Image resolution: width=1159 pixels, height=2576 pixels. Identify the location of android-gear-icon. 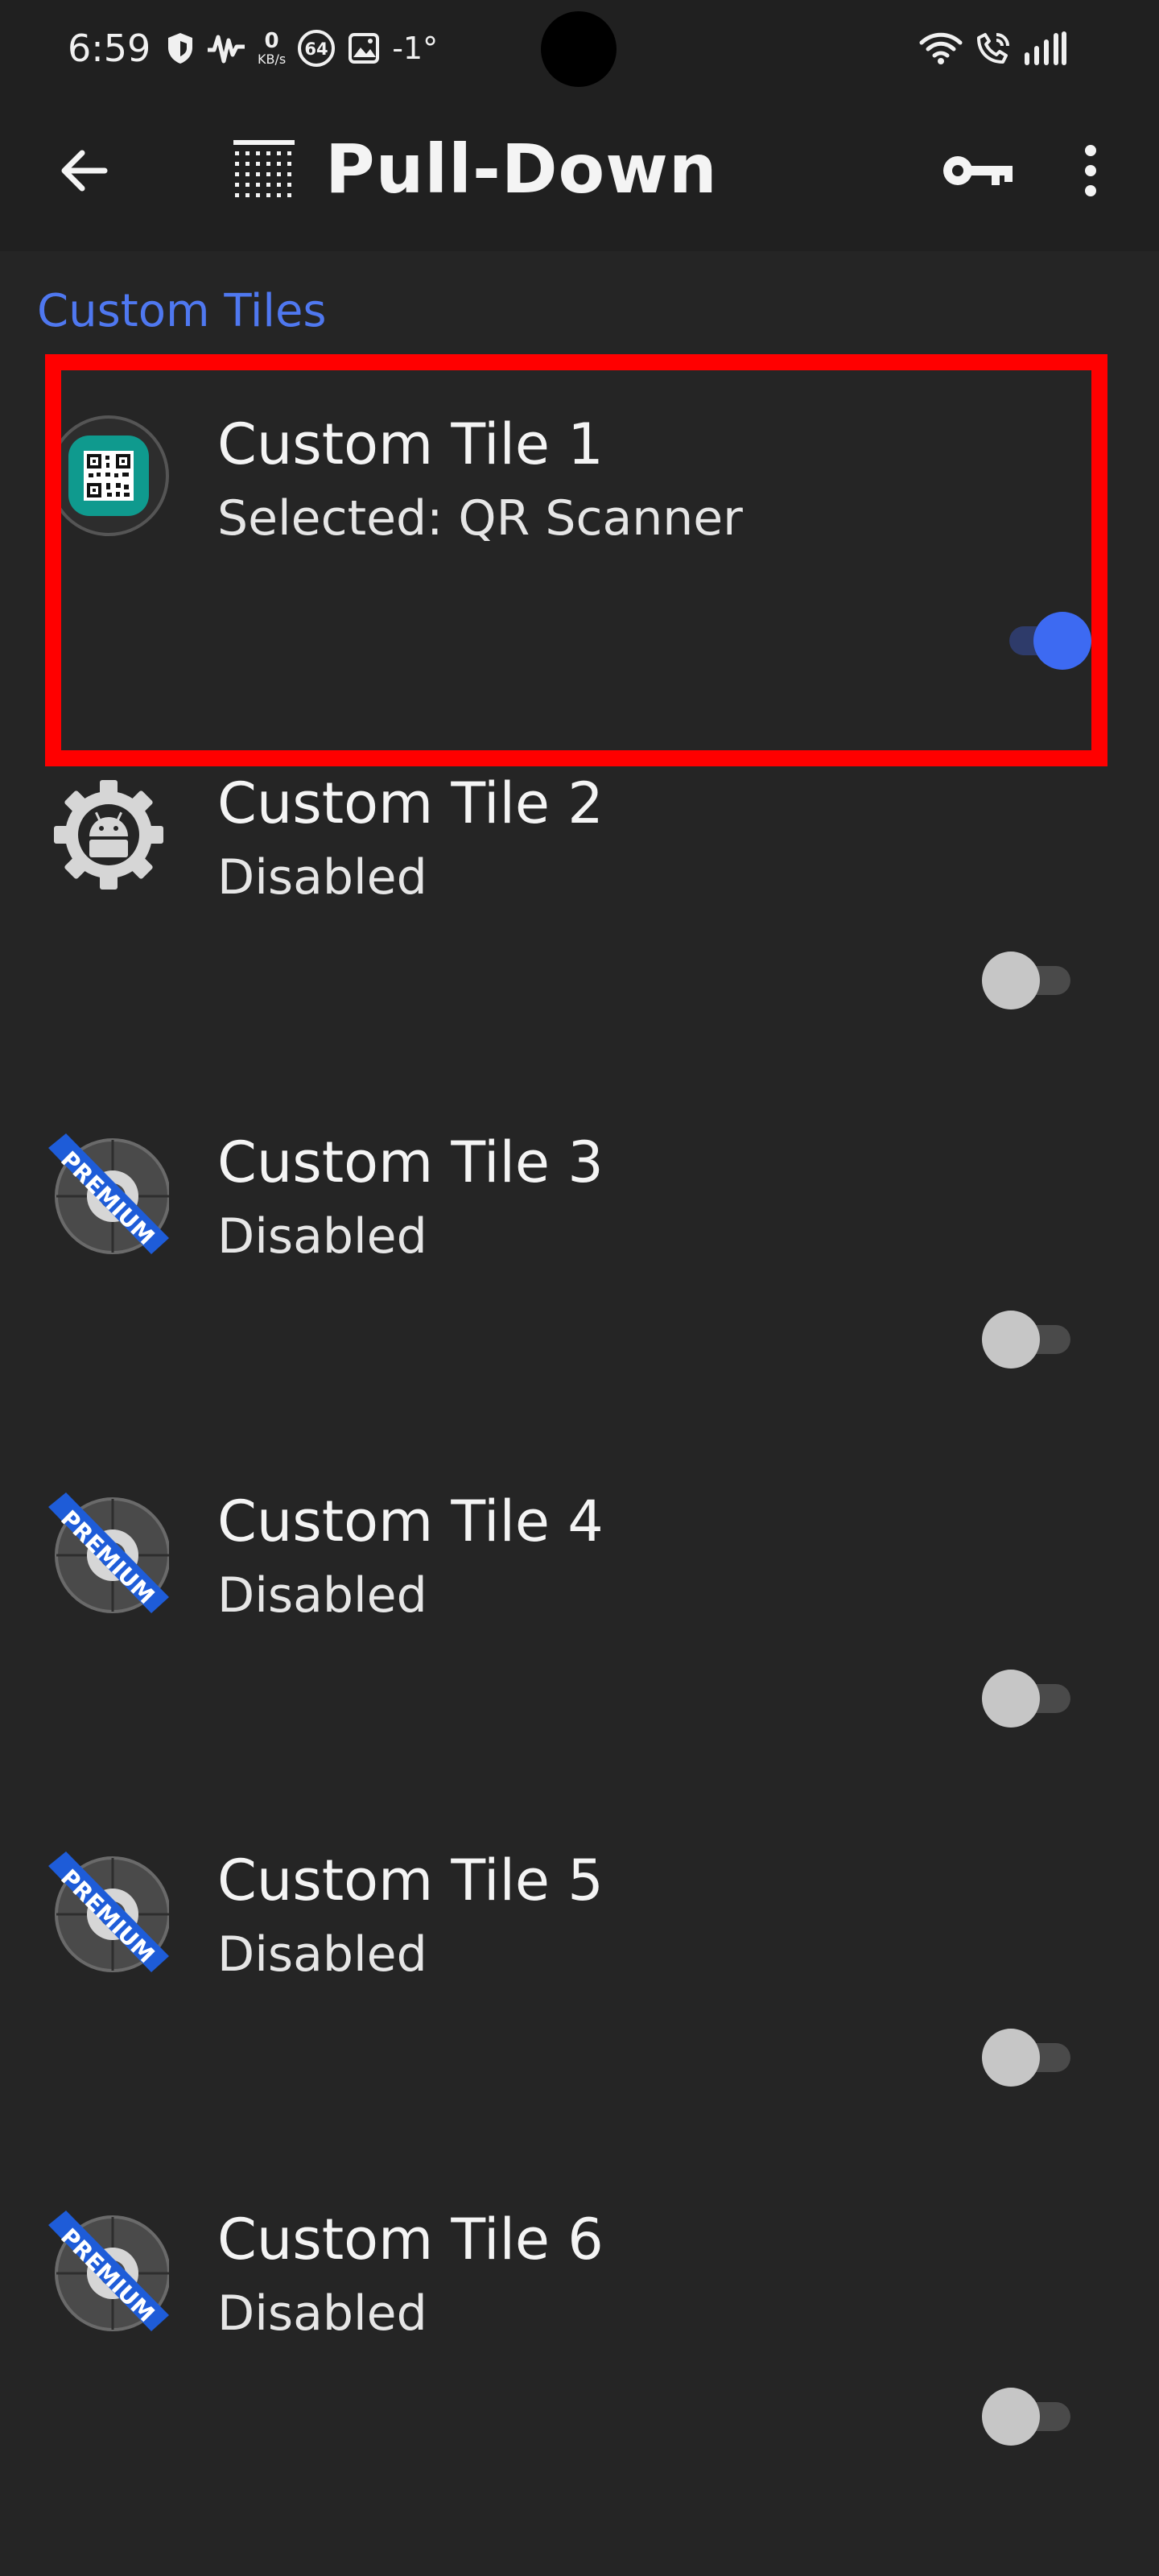
(108, 834).